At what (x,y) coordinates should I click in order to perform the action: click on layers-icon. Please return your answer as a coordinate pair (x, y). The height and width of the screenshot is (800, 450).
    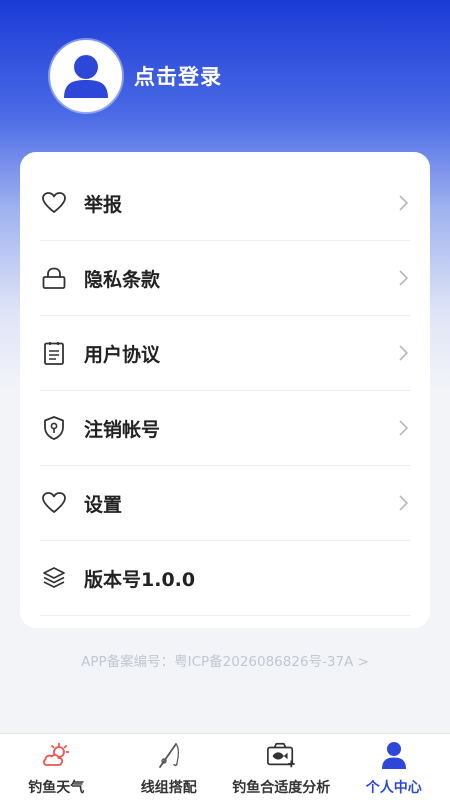
    Looking at the image, I should click on (54, 578).